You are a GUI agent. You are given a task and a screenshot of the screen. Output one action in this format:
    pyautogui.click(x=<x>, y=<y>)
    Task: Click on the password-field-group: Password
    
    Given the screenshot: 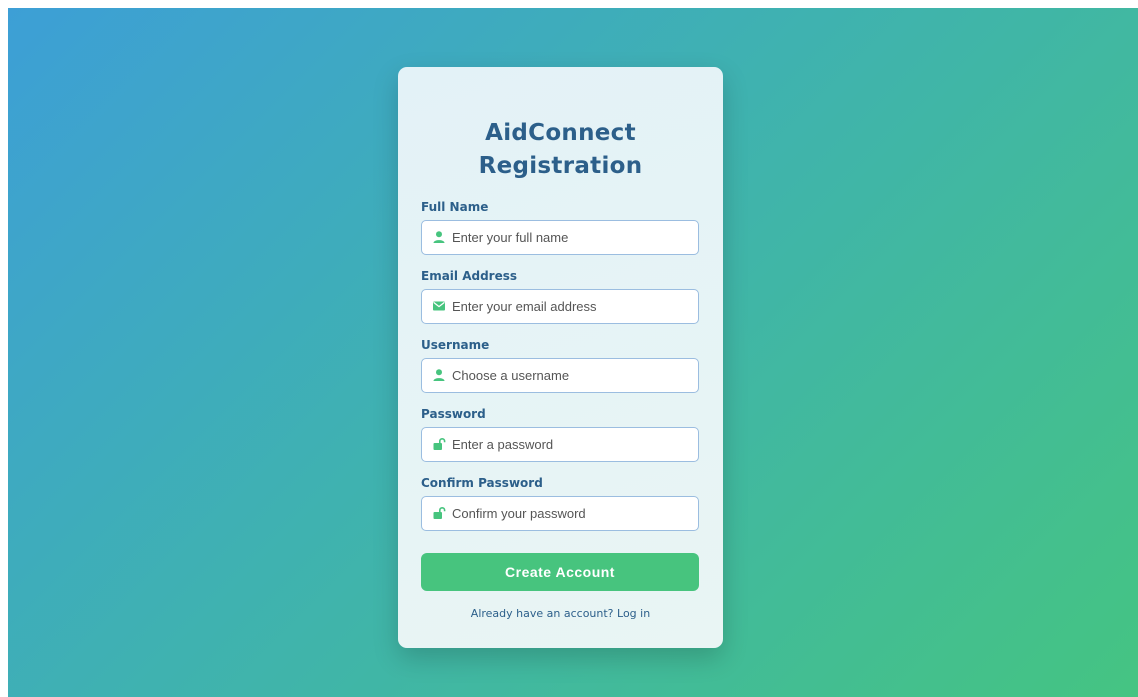 What is the action you would take?
    pyautogui.click(x=560, y=434)
    